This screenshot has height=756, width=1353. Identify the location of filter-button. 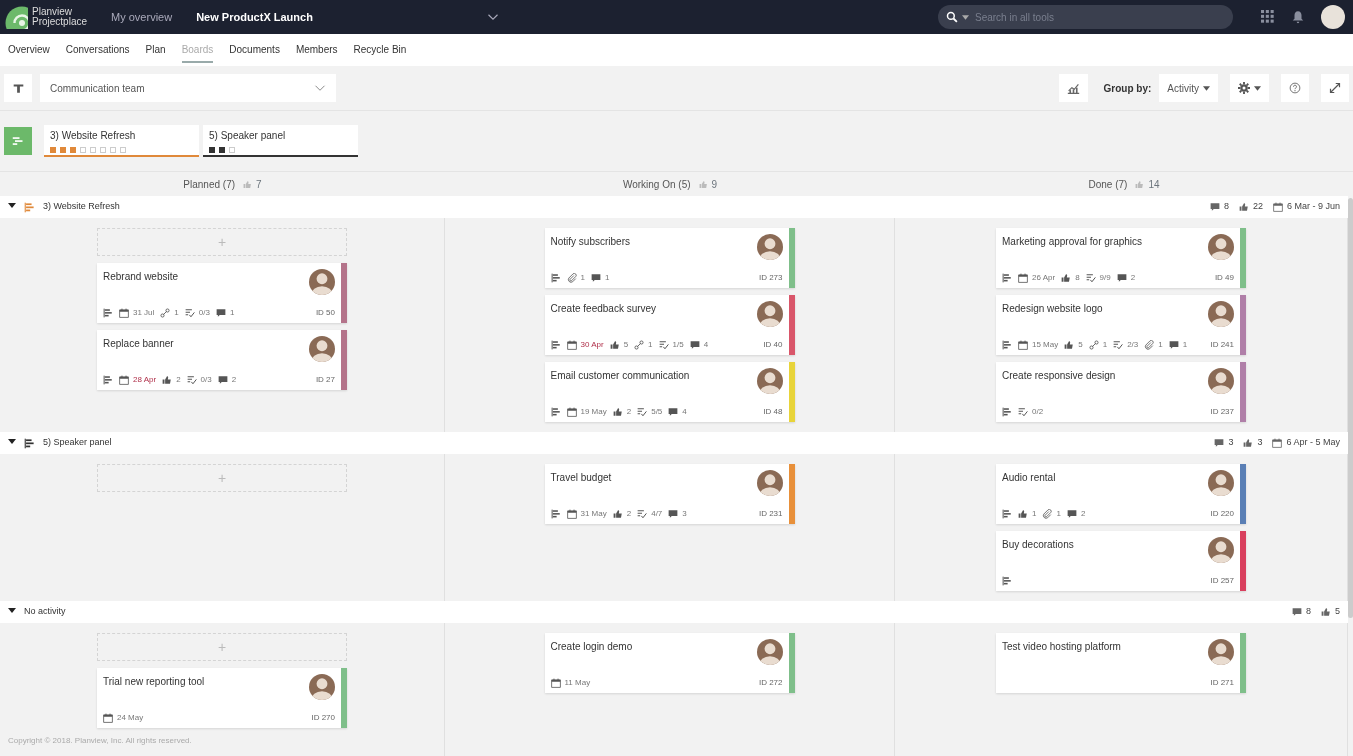
(18, 88).